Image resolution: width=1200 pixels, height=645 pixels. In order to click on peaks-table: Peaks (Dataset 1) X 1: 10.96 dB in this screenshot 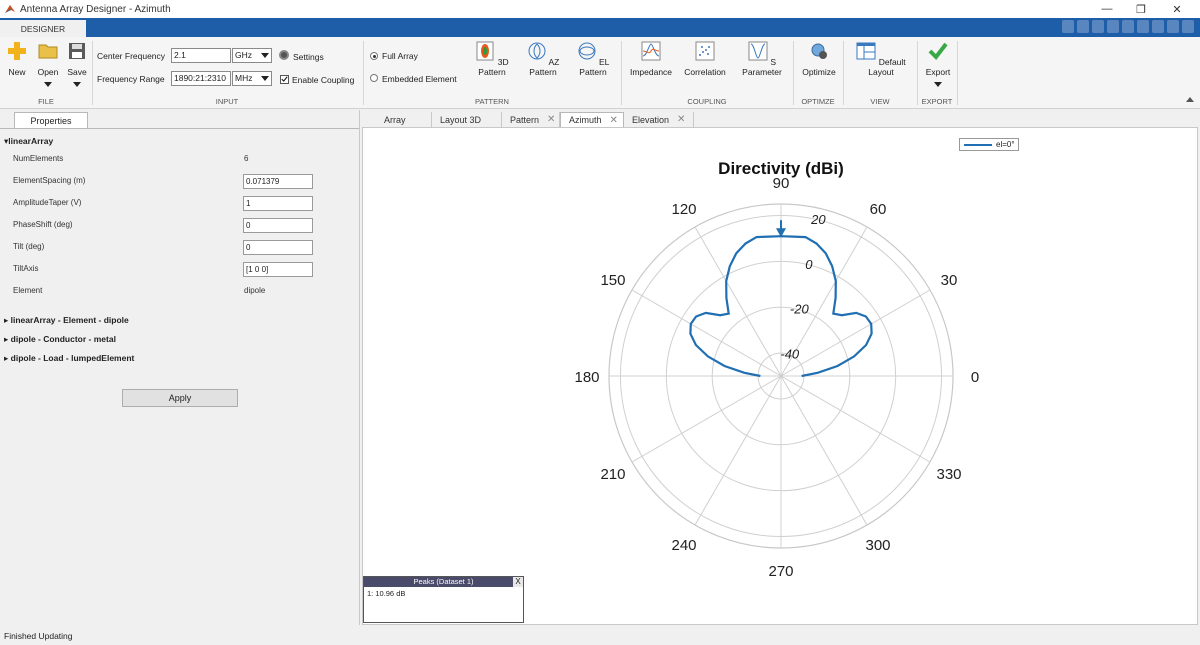, I will do `click(443, 599)`.